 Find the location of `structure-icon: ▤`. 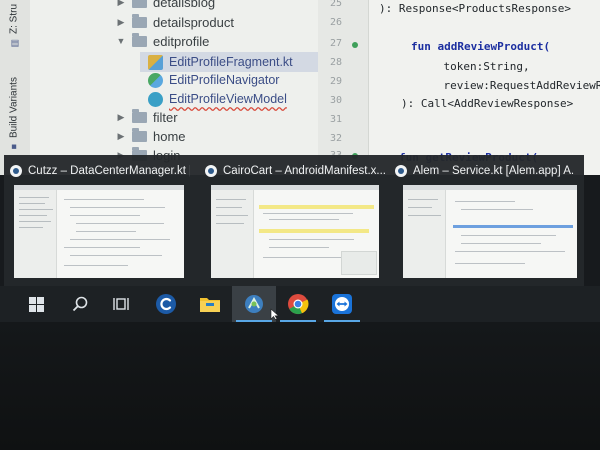

structure-icon: ▤ is located at coordinates (14, 43).